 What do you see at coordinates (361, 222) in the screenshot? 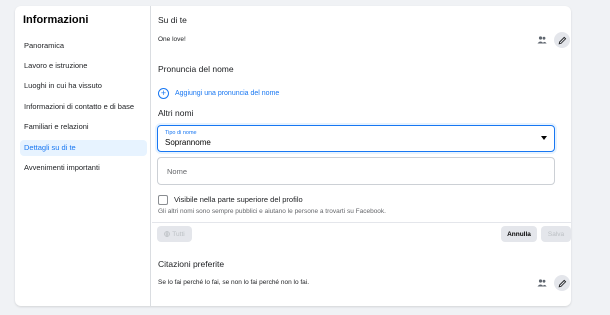
I see `form-divider` at bounding box center [361, 222].